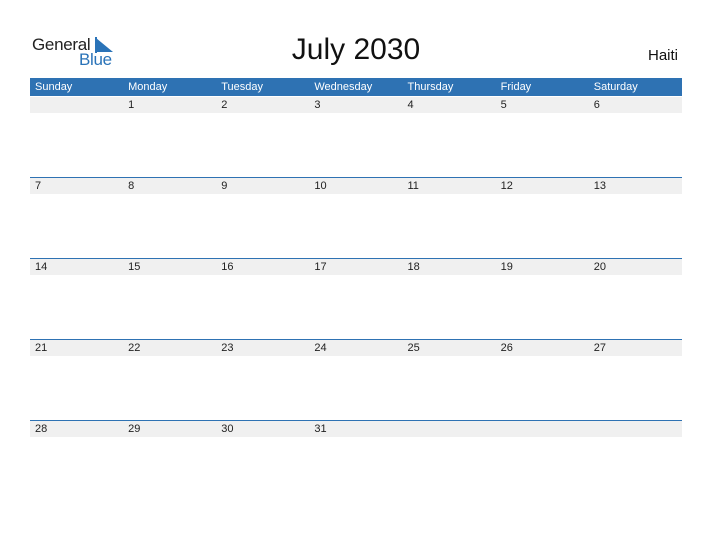 Image resolution: width=712 pixels, height=550 pixels. Describe the element at coordinates (599, 186) in the screenshot. I see `day-cell: 13` at that location.